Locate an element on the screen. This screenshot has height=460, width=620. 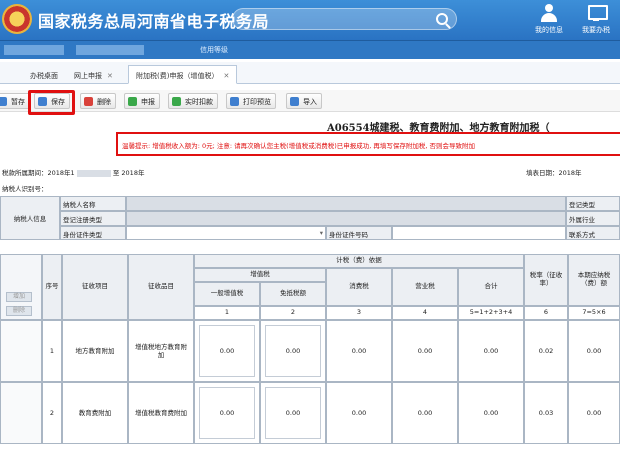
my-info-label: 我的信息 is located at coordinates (549, 30).